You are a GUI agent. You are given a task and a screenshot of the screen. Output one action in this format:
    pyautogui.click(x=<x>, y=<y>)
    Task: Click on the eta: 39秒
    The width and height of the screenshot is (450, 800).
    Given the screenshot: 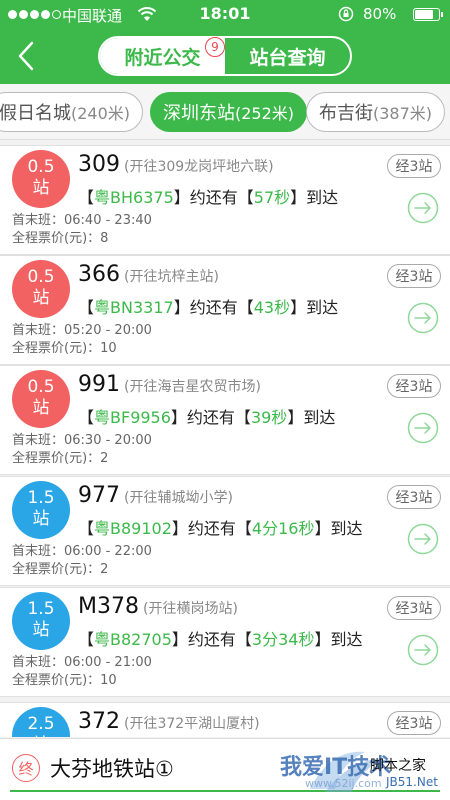 What is the action you would take?
    pyautogui.click(x=269, y=417)
    